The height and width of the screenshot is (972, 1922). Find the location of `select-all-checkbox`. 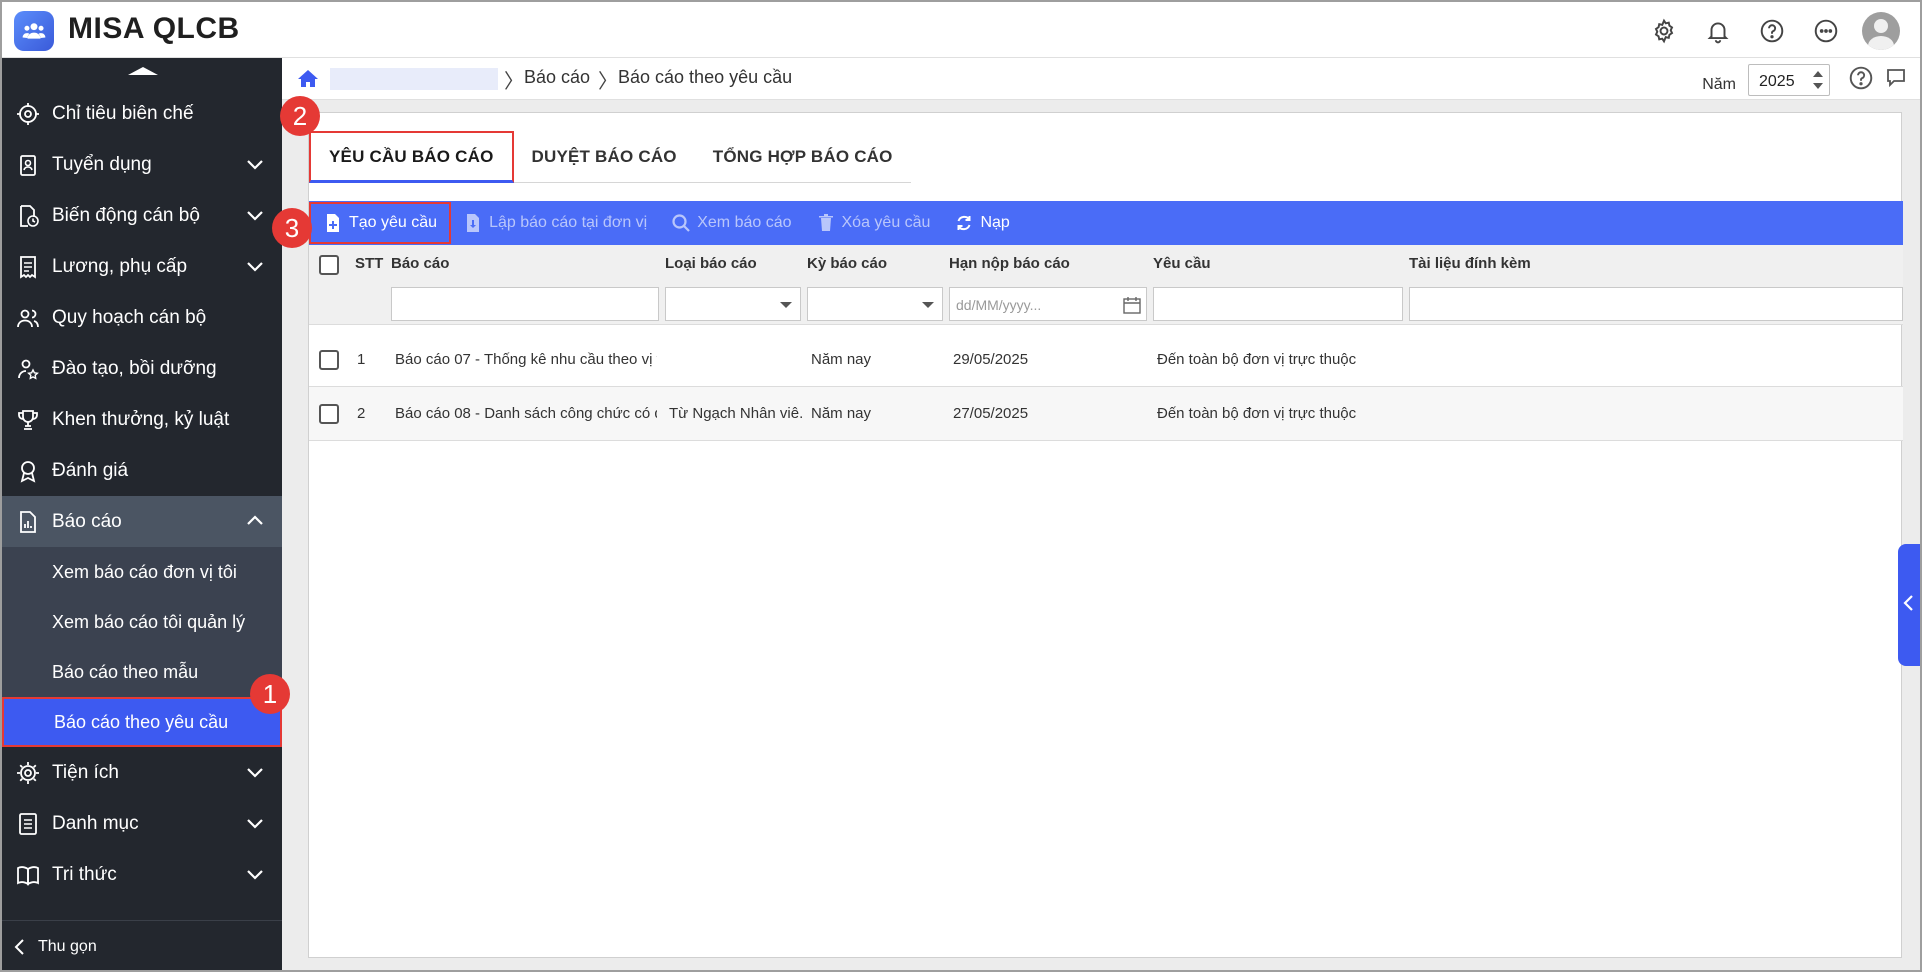

select-all-checkbox is located at coordinates (329, 265).